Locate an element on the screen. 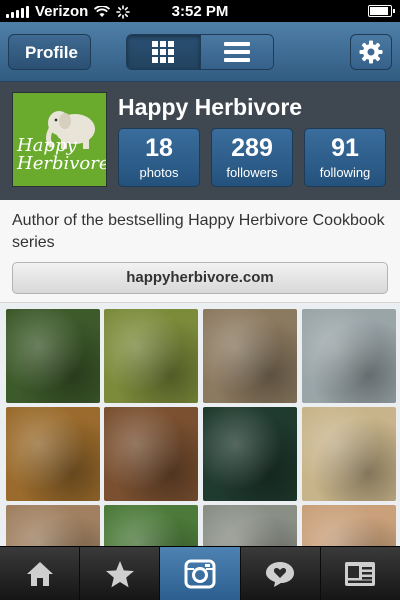 Image resolution: width=400 pixels, height=600 pixels. list-view-button is located at coordinates (236, 52).